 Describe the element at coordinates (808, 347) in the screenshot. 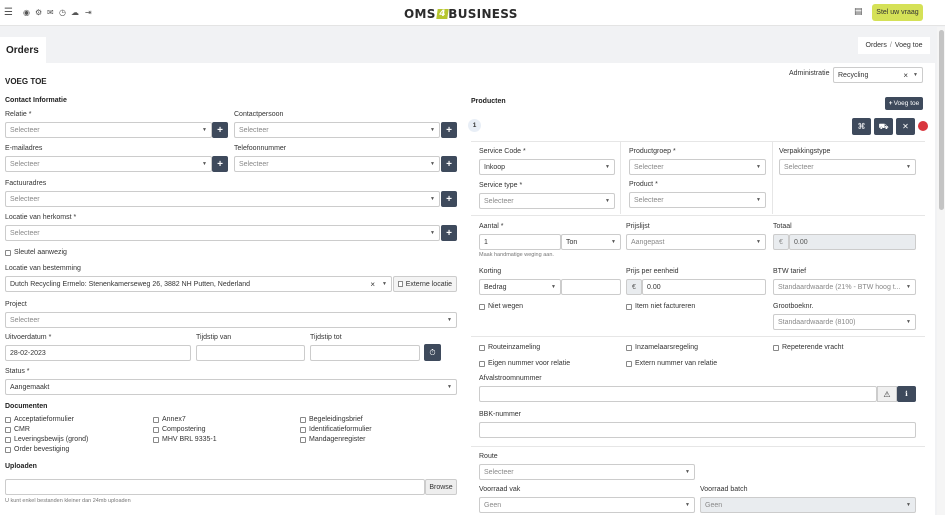

I see `repeterende-checkbox: Repeterende vracht` at that location.